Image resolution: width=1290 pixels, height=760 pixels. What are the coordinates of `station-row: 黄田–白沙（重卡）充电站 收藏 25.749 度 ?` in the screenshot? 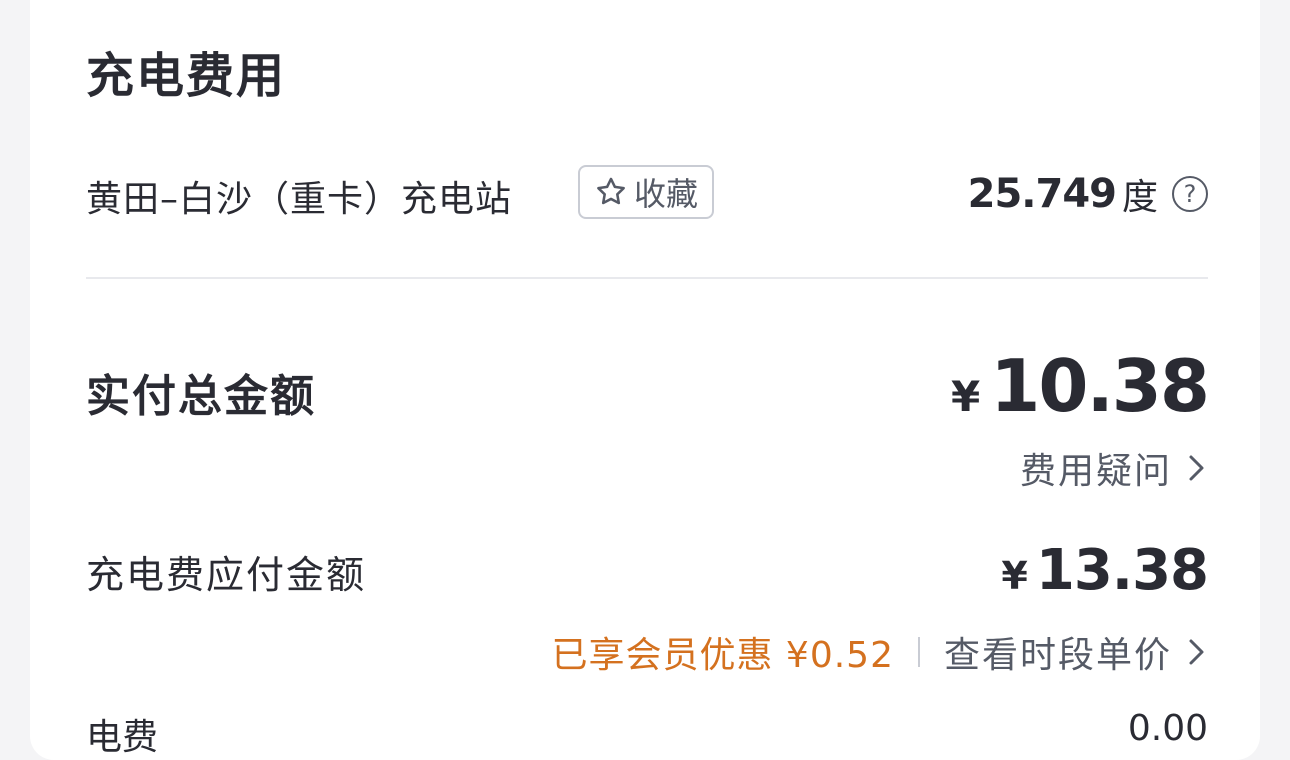 It's located at (647, 194).